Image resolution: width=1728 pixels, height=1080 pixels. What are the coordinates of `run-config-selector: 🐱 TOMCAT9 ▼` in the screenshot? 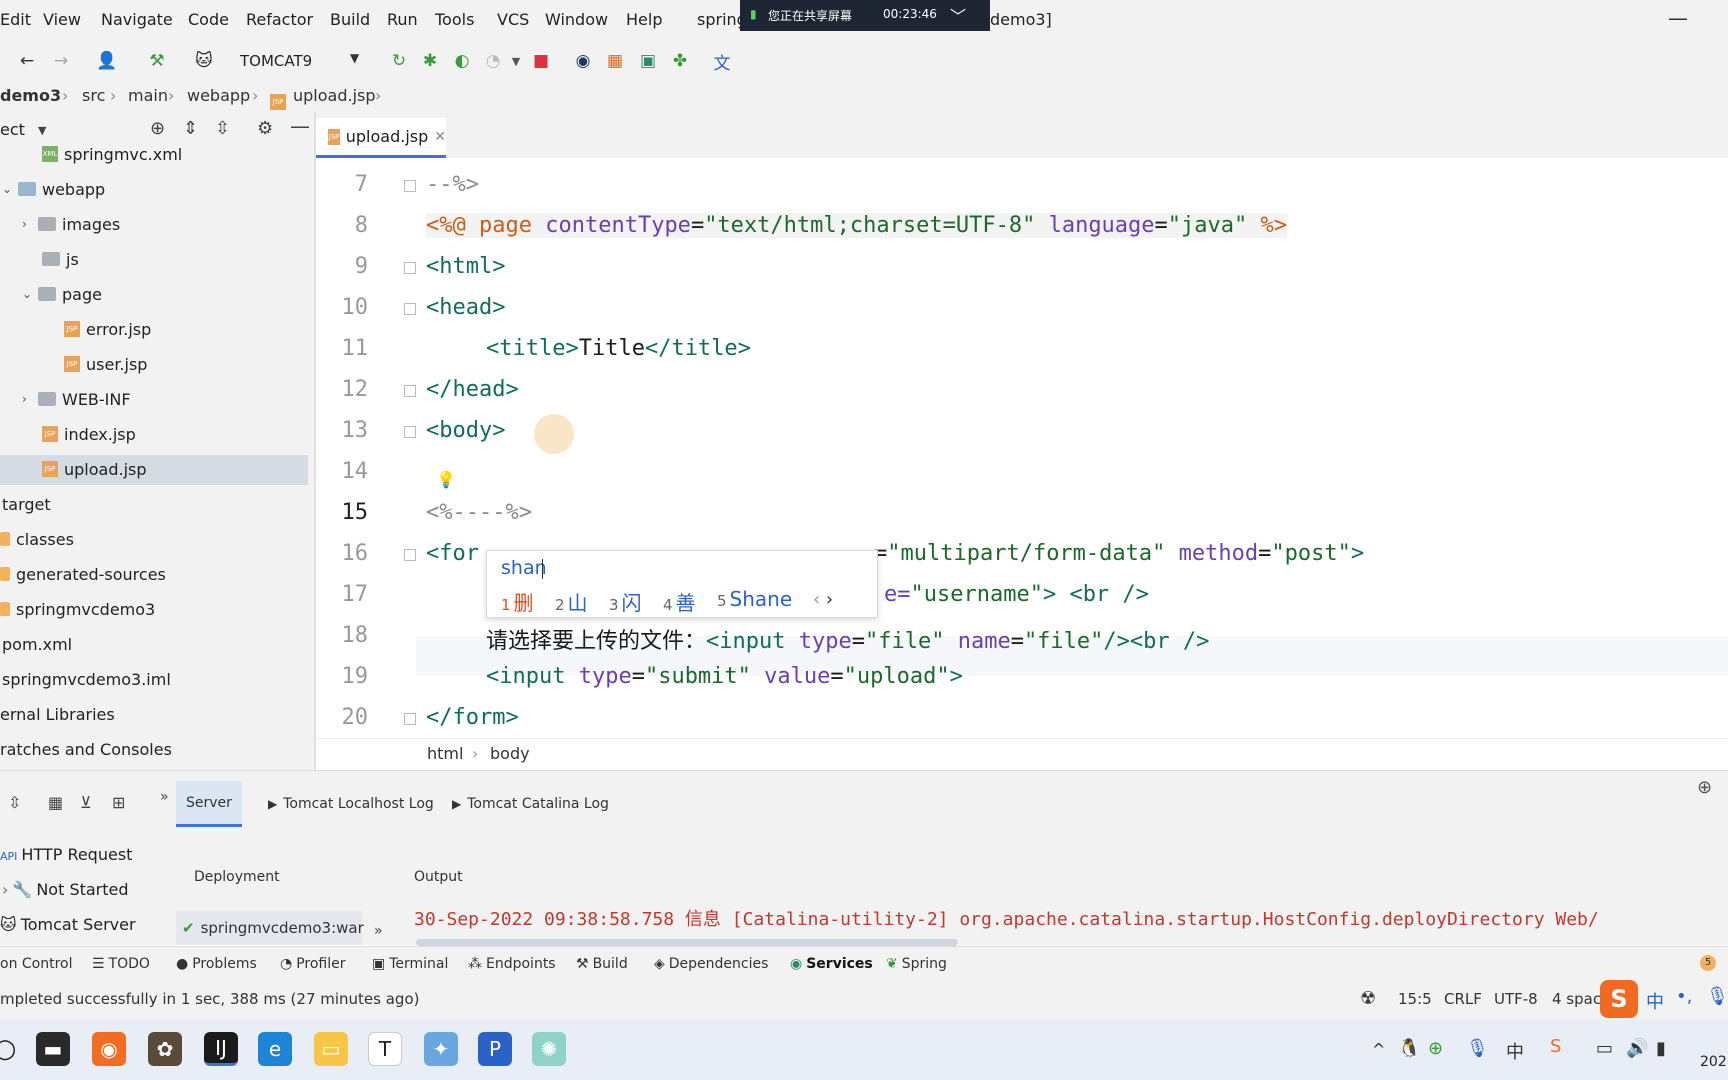 It's located at (281, 61).